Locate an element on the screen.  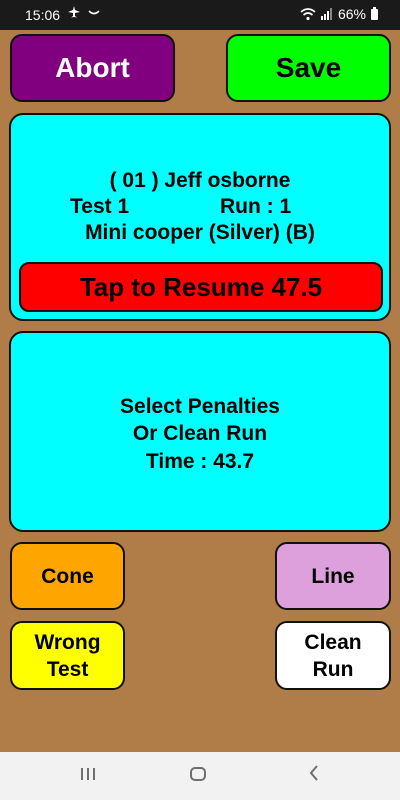
driver-name: ( 01 ) Jeff osborne is located at coordinates (200, 180).